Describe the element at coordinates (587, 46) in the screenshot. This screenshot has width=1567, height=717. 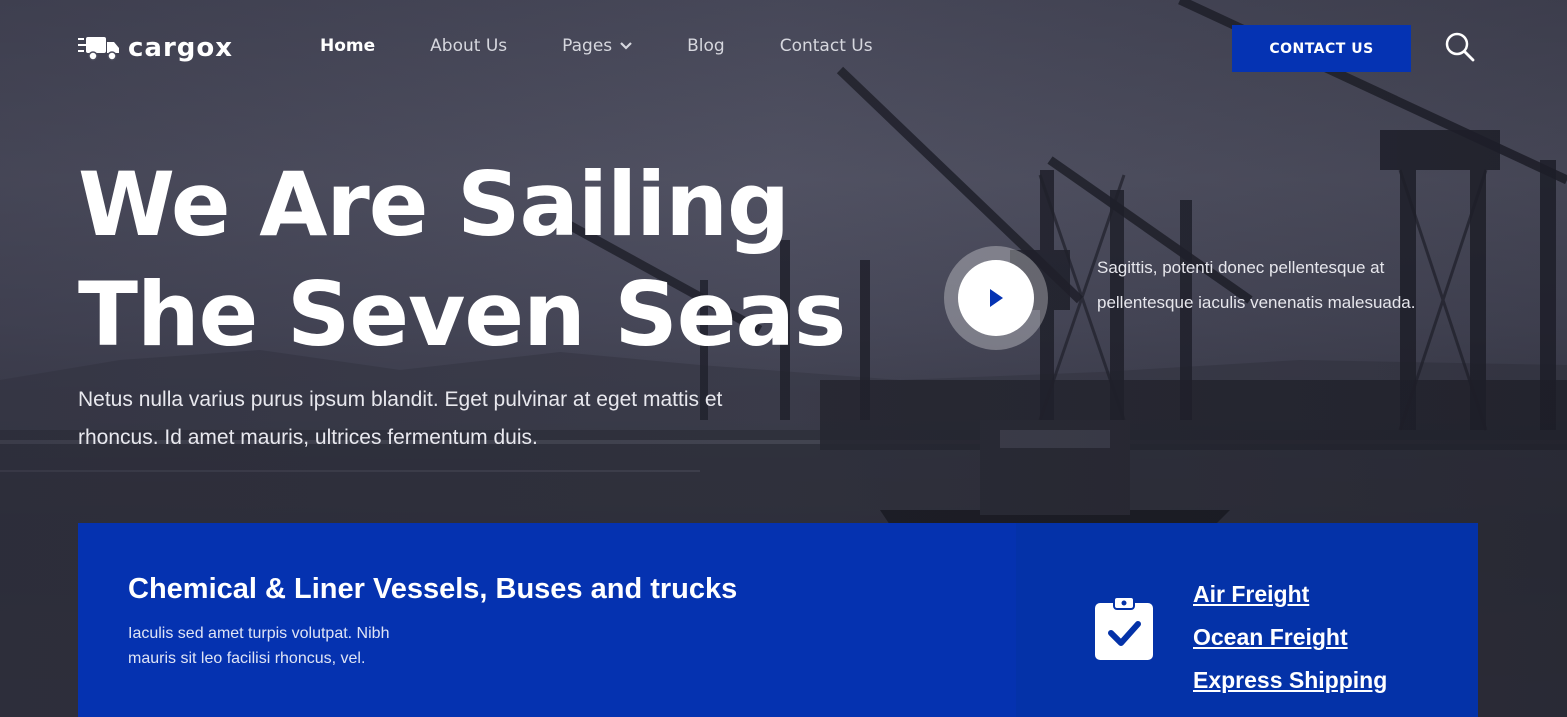
I see `nav-item-label: Pages` at that location.